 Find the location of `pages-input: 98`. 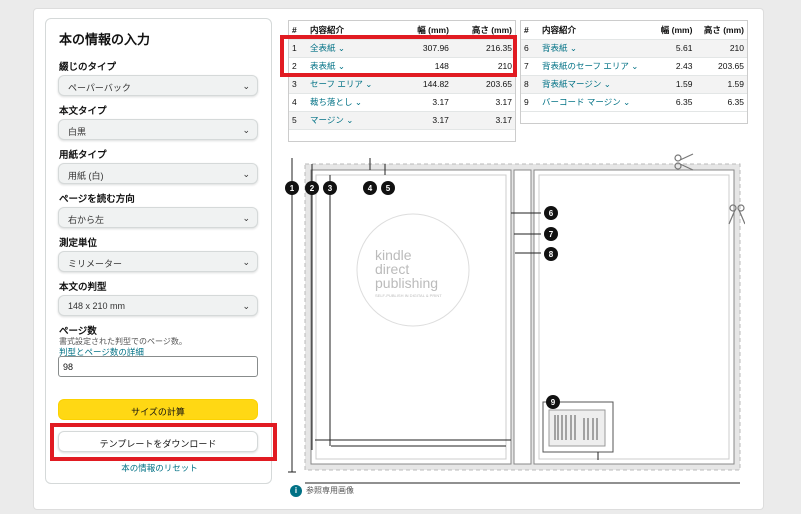

pages-input: 98 is located at coordinates (158, 366).